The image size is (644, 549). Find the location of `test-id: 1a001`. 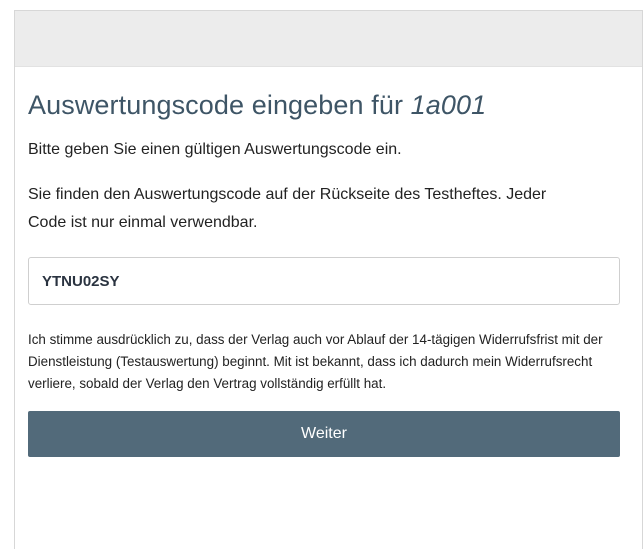

test-id: 1a001 is located at coordinates (448, 105).